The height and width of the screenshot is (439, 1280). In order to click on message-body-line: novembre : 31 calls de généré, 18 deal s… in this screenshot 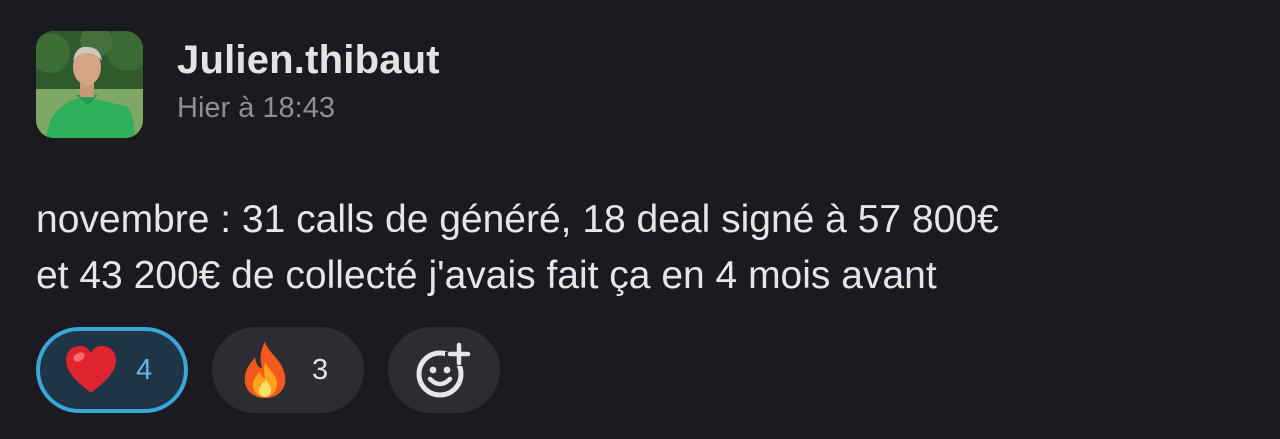, I will do `click(517, 219)`.